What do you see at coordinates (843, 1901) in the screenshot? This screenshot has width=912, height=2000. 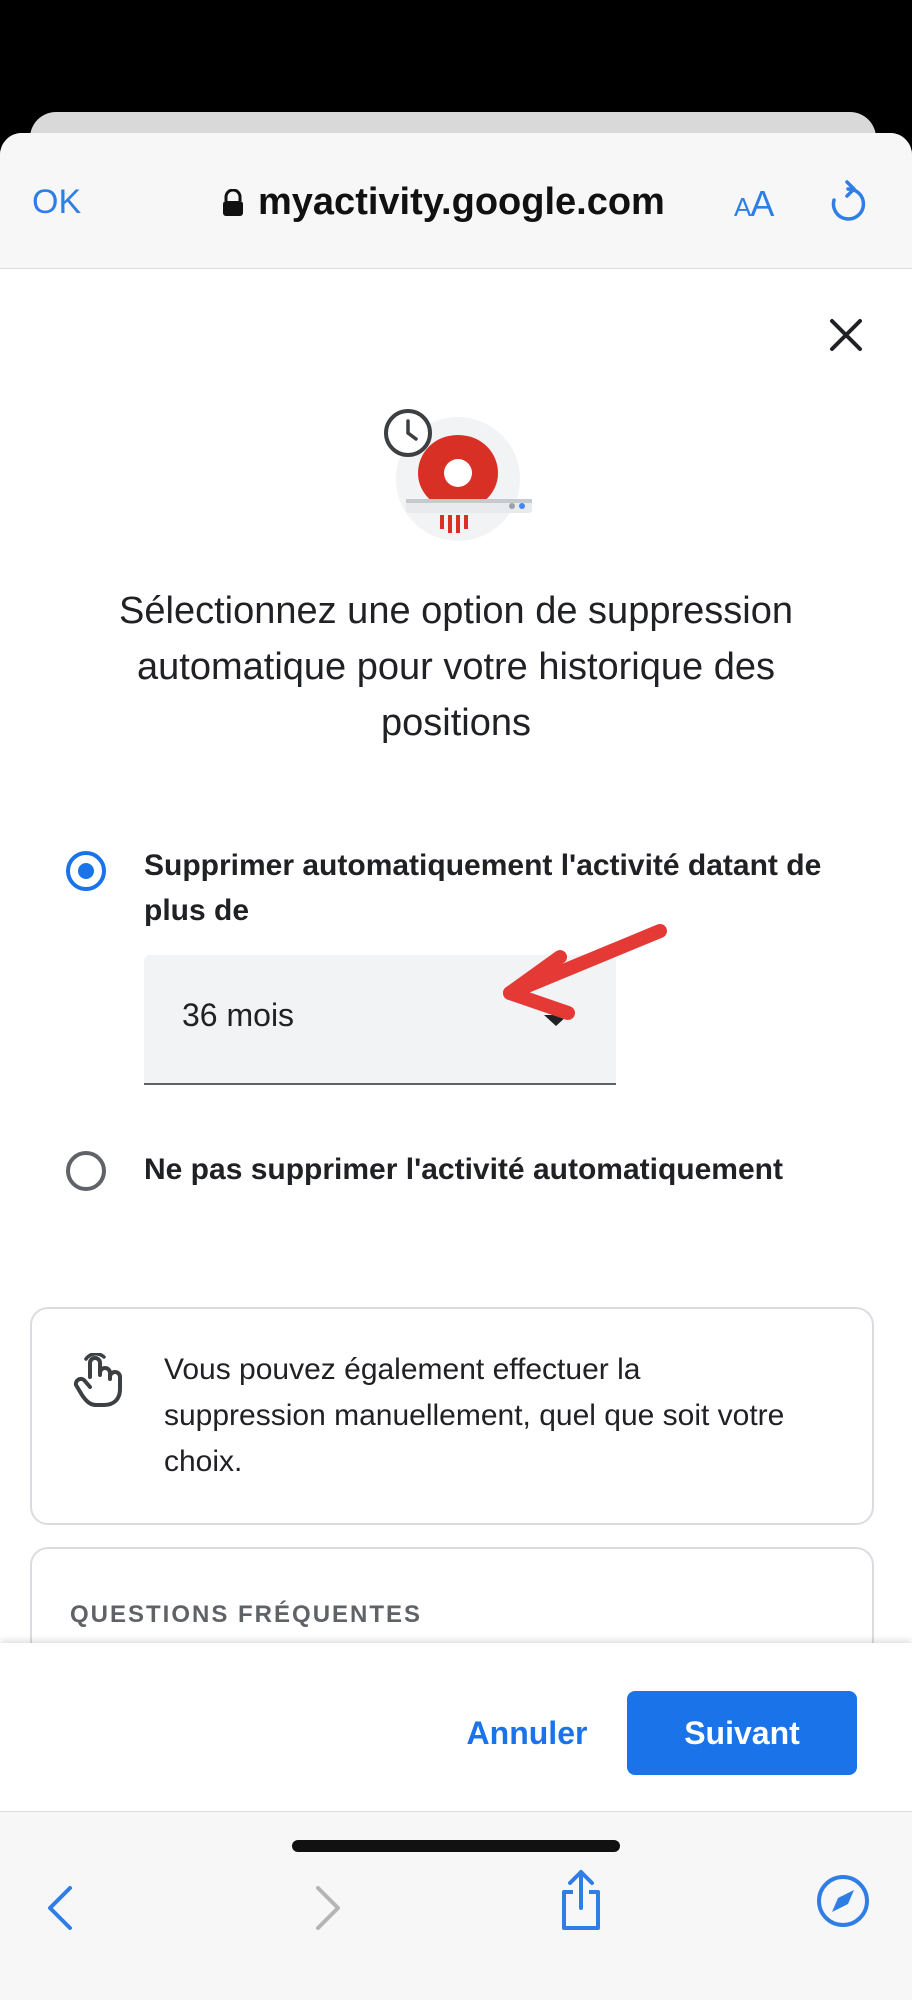 I see `compass-icon` at bounding box center [843, 1901].